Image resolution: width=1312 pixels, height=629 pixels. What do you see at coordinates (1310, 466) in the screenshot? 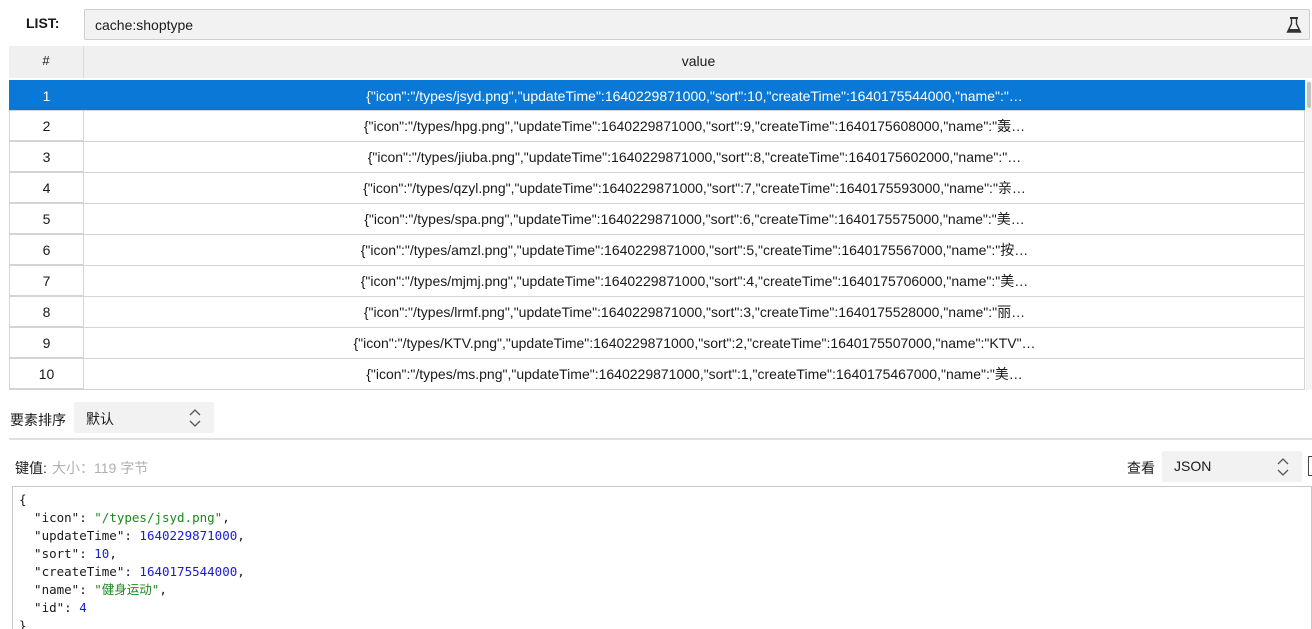
I see `cropped-button-edge` at bounding box center [1310, 466].